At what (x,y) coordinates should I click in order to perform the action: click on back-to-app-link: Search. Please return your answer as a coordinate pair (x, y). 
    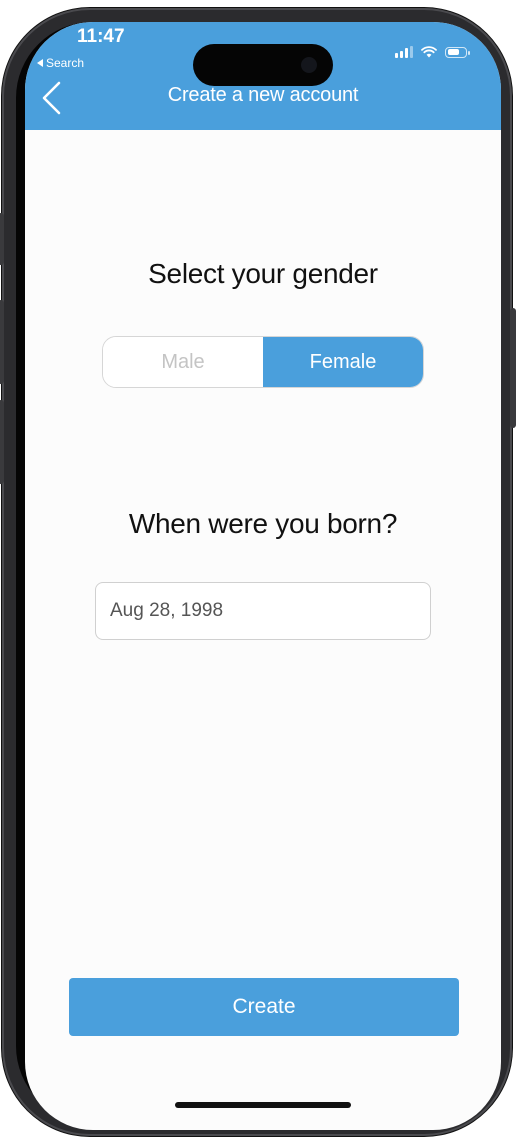
    Looking at the image, I should click on (60, 63).